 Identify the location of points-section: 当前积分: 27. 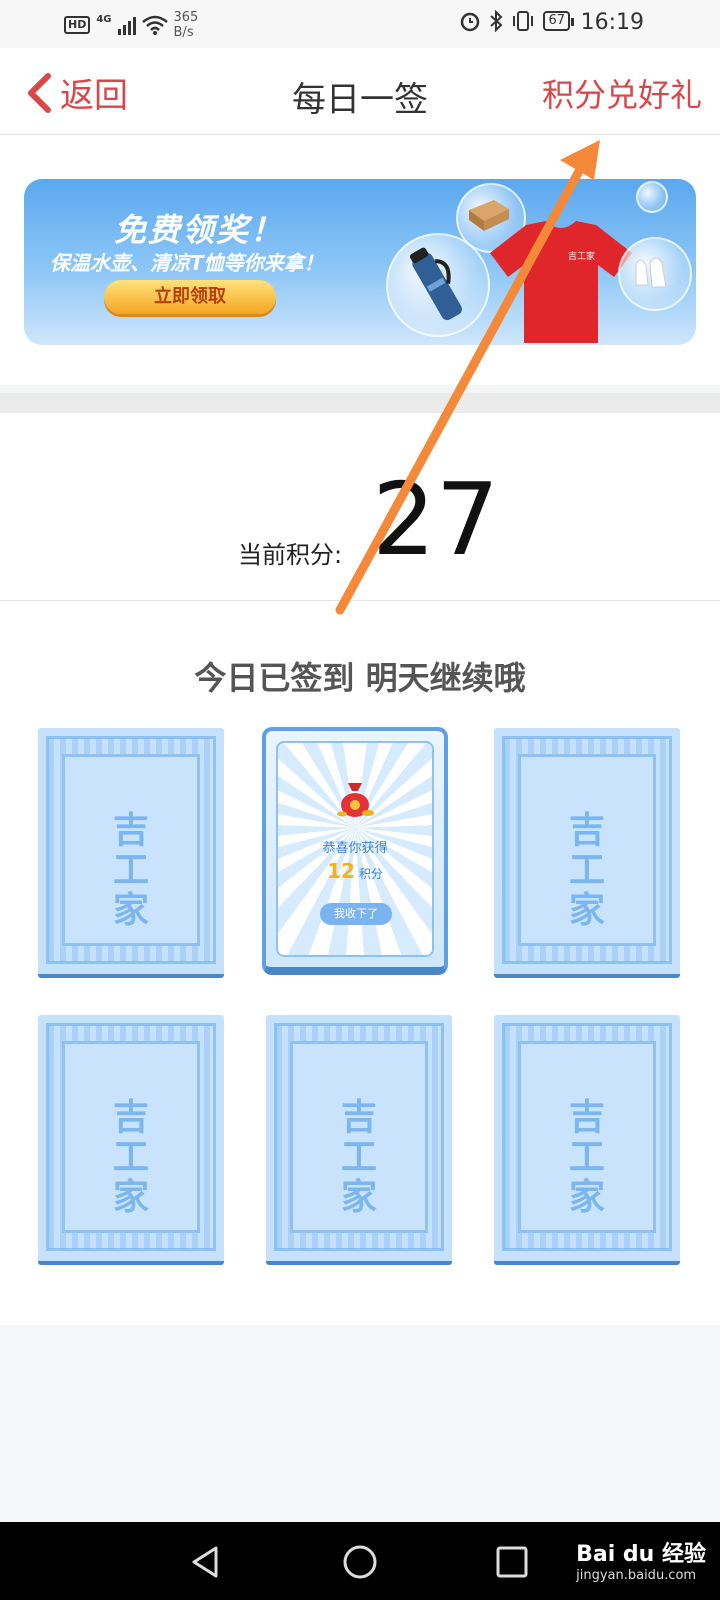
(360, 507).